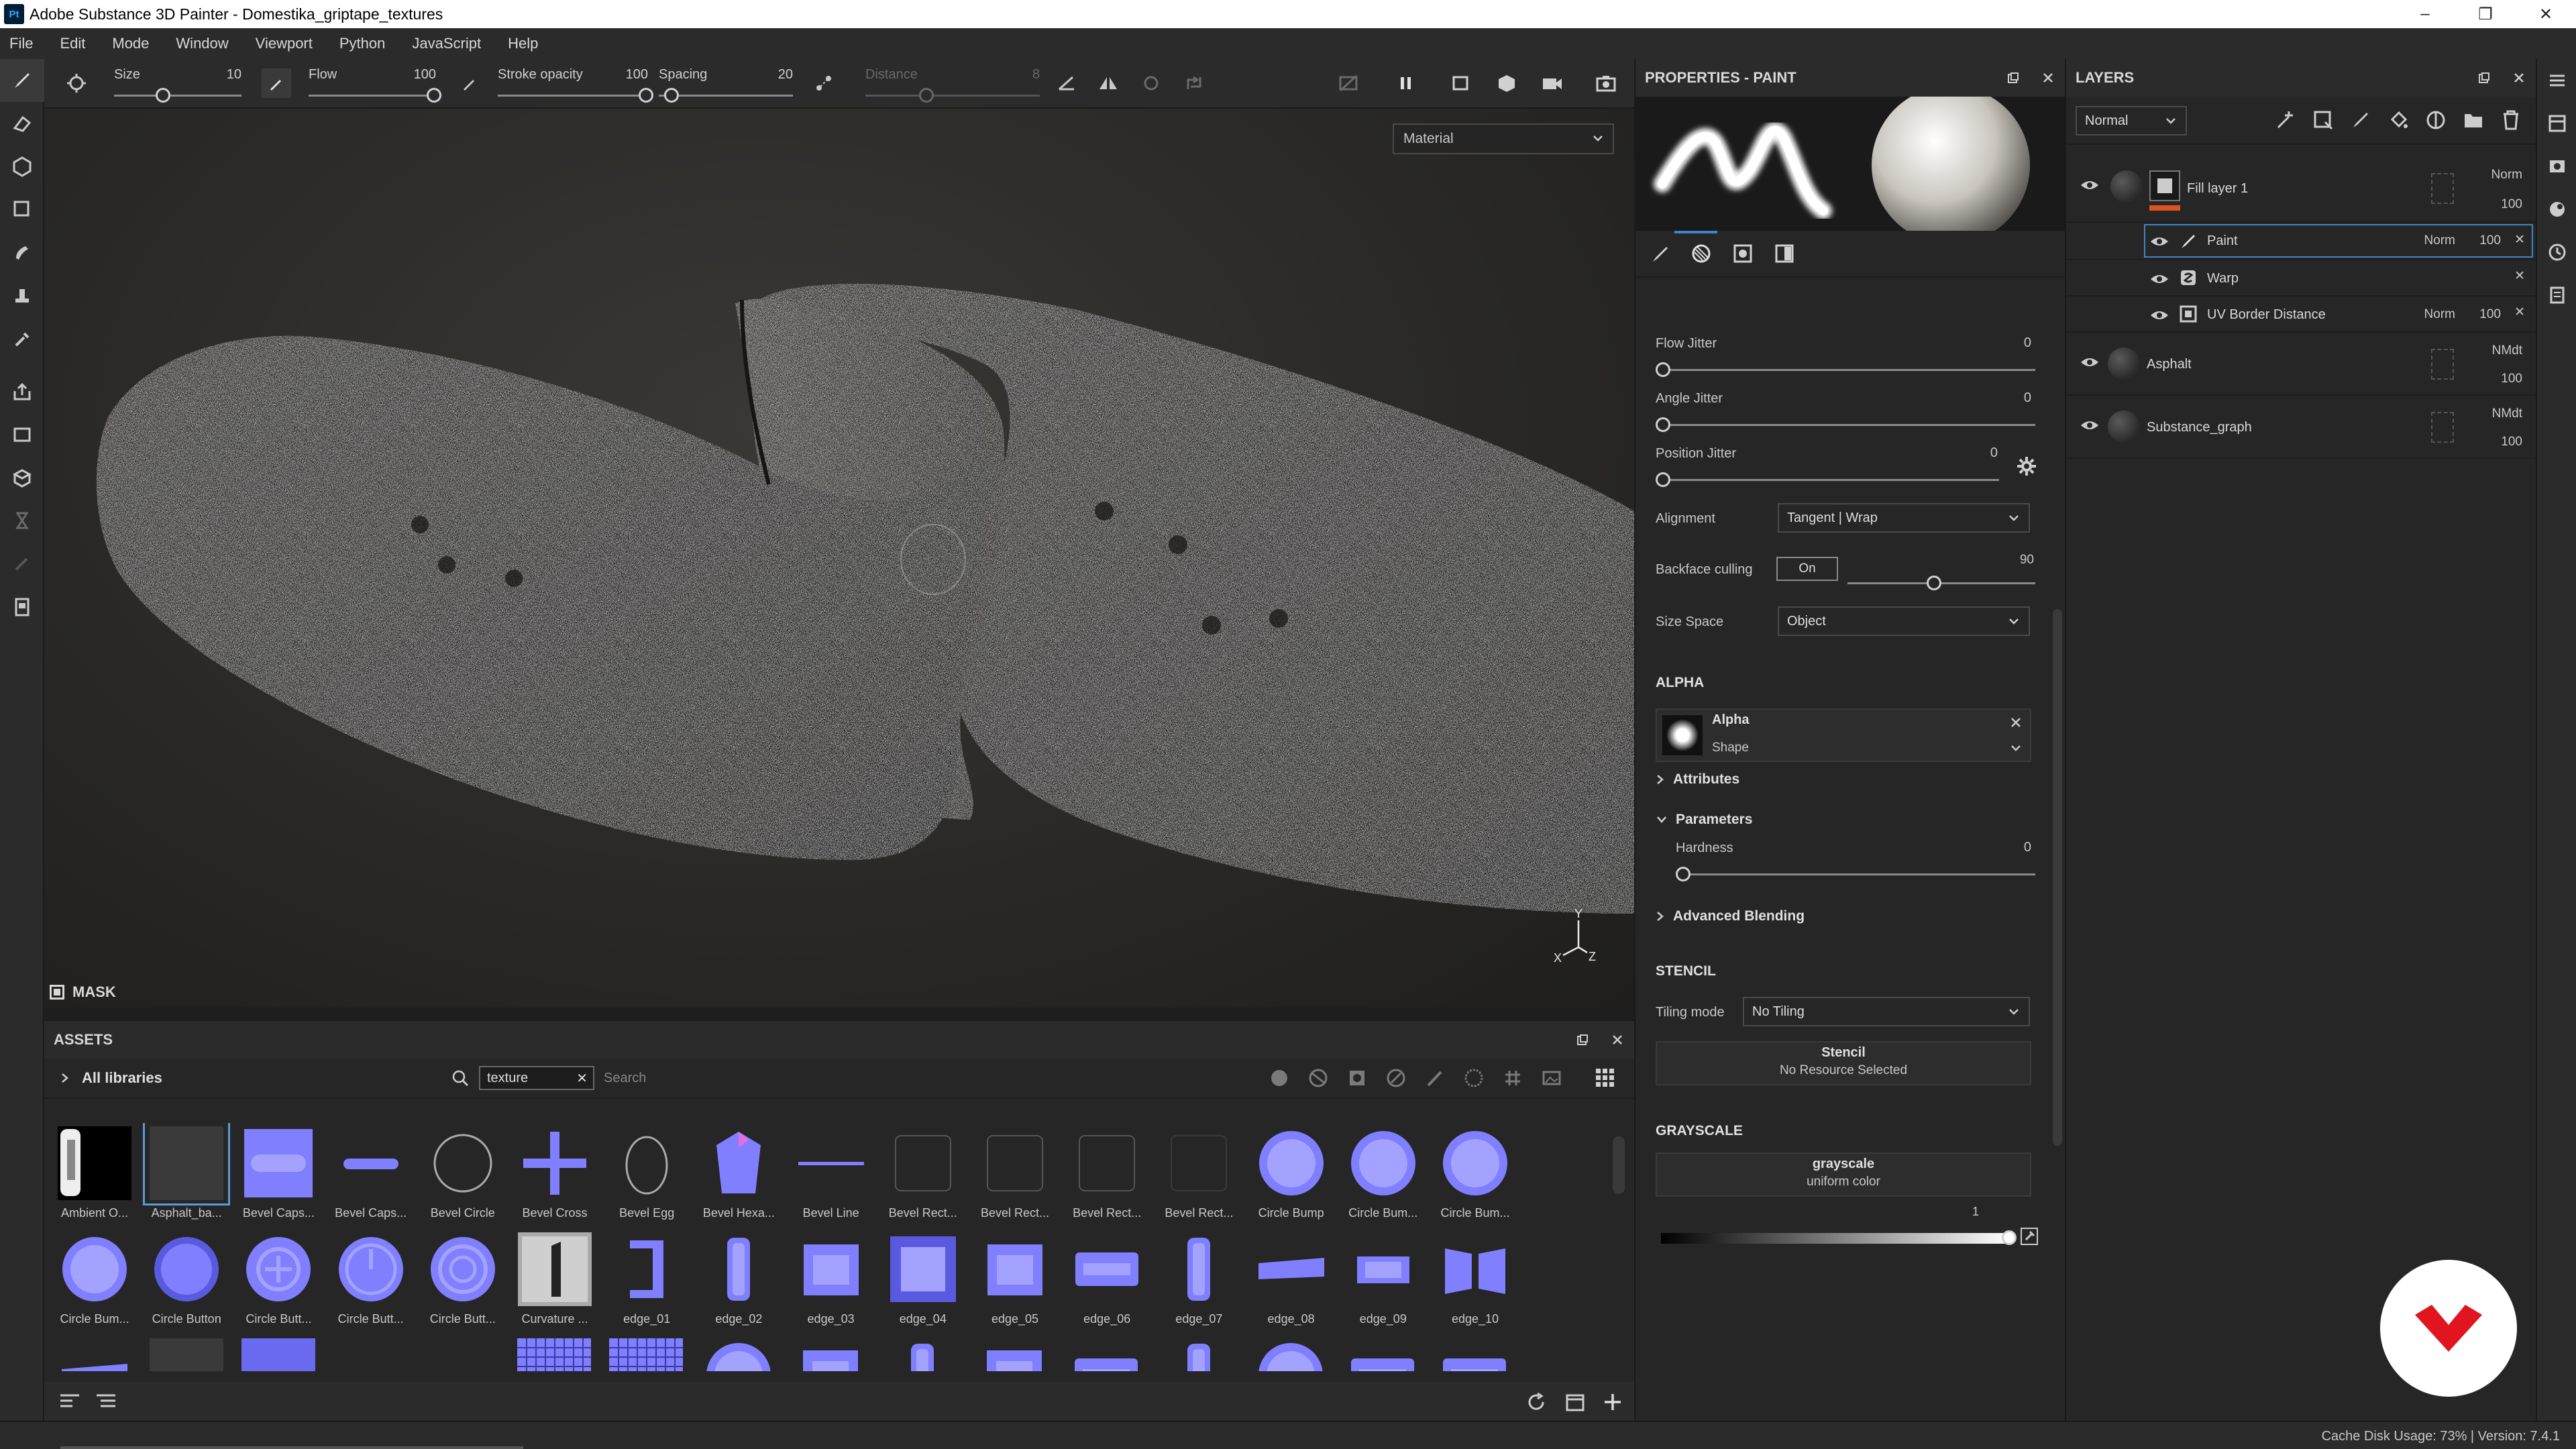 The height and width of the screenshot is (1449, 2576). What do you see at coordinates (1503, 138) in the screenshot?
I see `viewport-mode-dropdown: Material` at bounding box center [1503, 138].